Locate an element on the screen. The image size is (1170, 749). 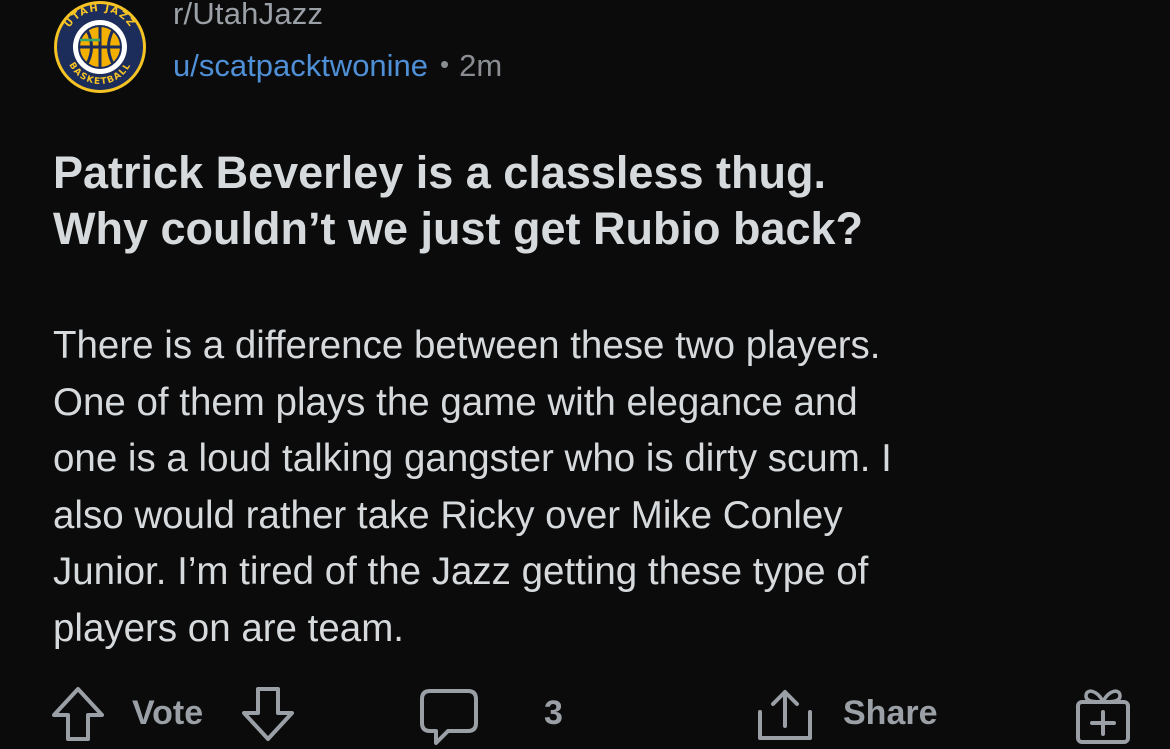
post-action-bar: Vote 3 Share is located at coordinates (585, 714).